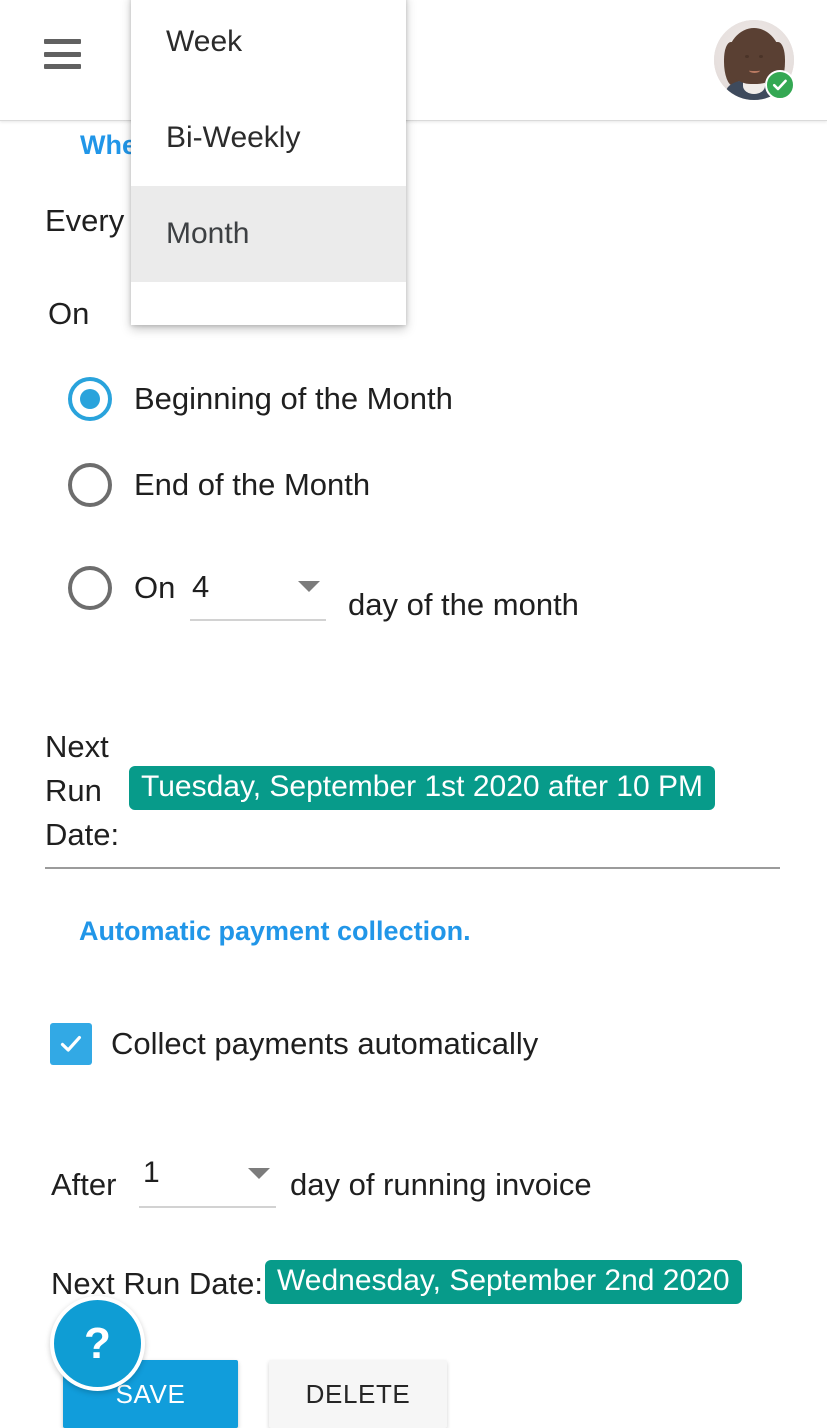  Describe the element at coordinates (157, 1283) in the screenshot. I see `next-run-date-label-2: Next Run Date:` at that location.